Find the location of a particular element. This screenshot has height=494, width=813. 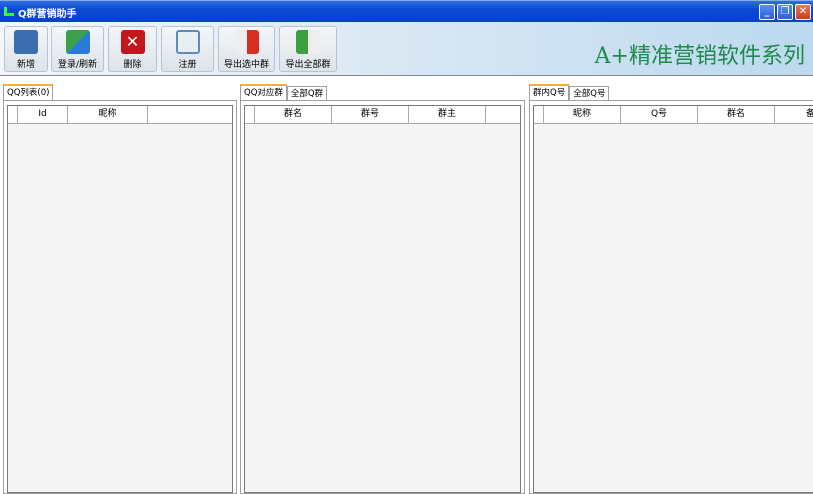

export-selected-icon is located at coordinates (246, 42).